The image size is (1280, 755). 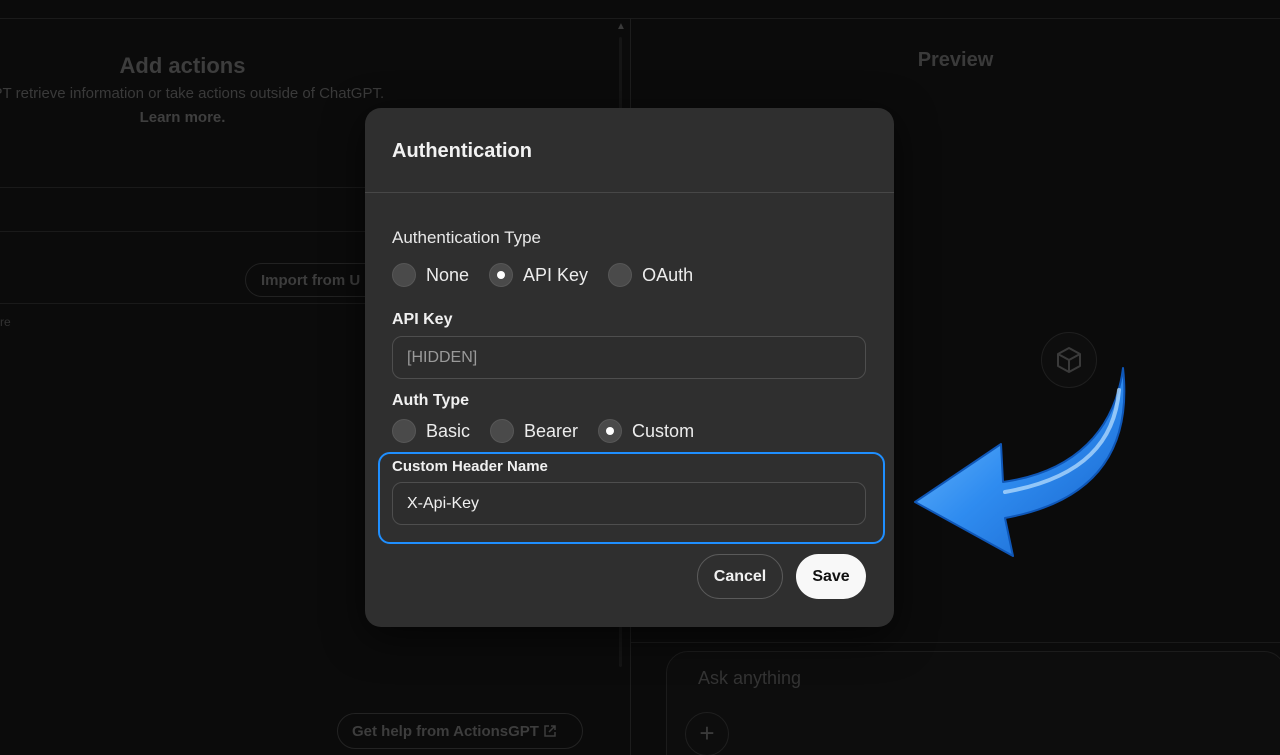 What do you see at coordinates (431, 400) in the screenshot?
I see `auth-subtype-label: Auth Type` at bounding box center [431, 400].